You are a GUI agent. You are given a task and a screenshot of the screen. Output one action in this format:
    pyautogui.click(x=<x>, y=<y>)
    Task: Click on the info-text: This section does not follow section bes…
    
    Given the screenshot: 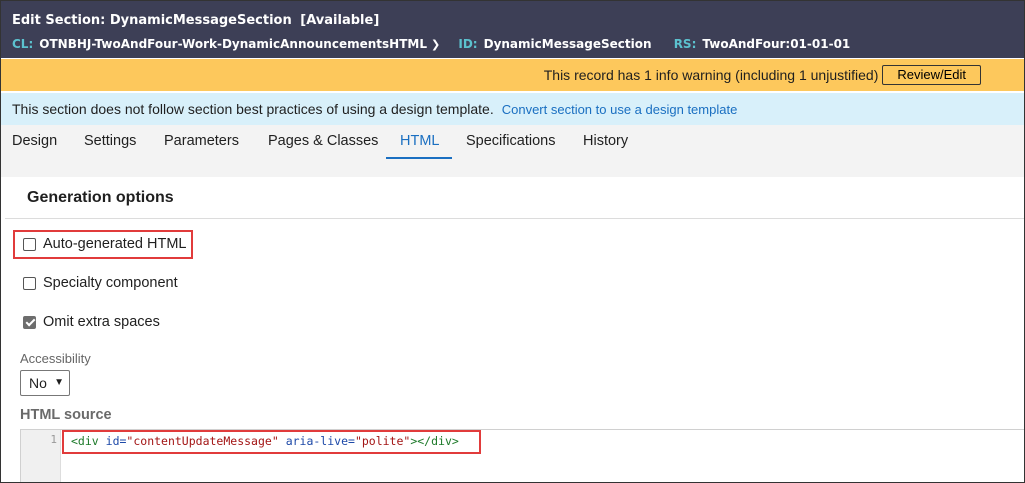 What is the action you would take?
    pyautogui.click(x=253, y=109)
    